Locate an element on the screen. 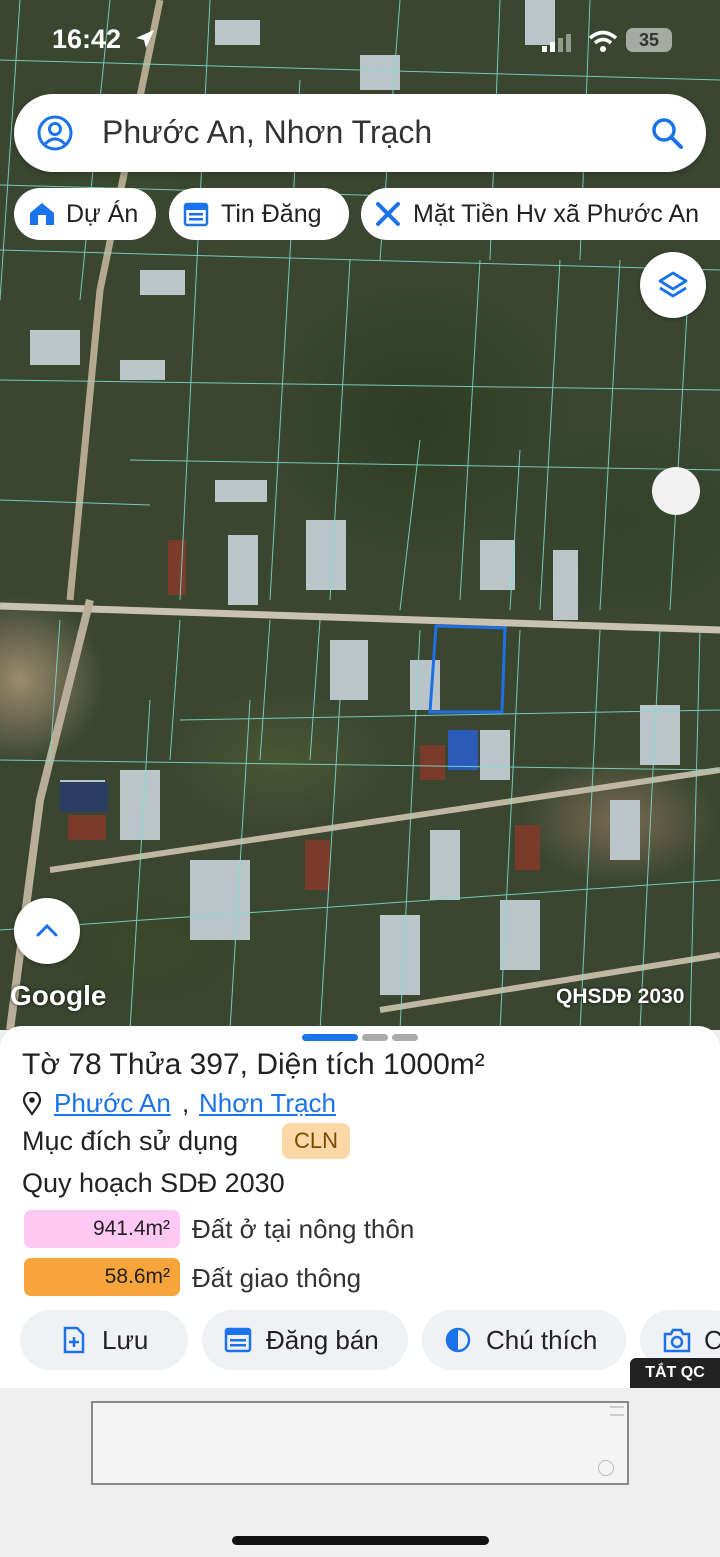  ad-menu-icon is located at coordinates (617, 1411).